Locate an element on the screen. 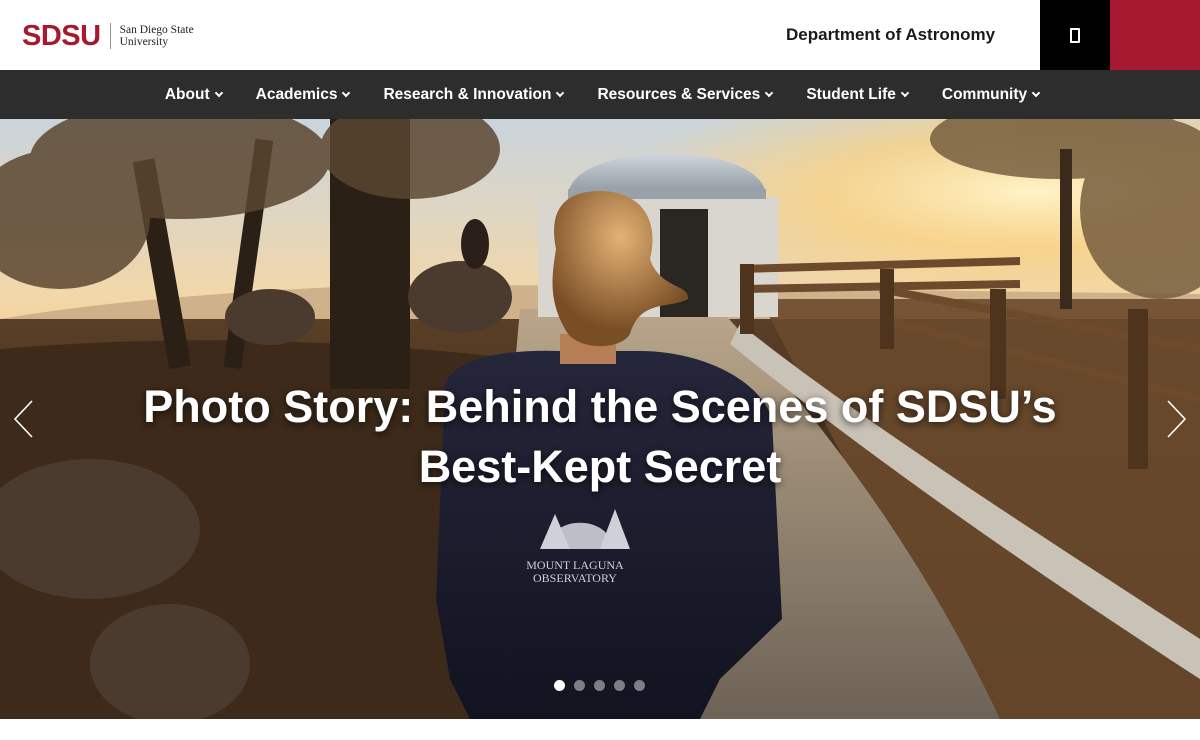  search-icon is located at coordinates (1075, 35).